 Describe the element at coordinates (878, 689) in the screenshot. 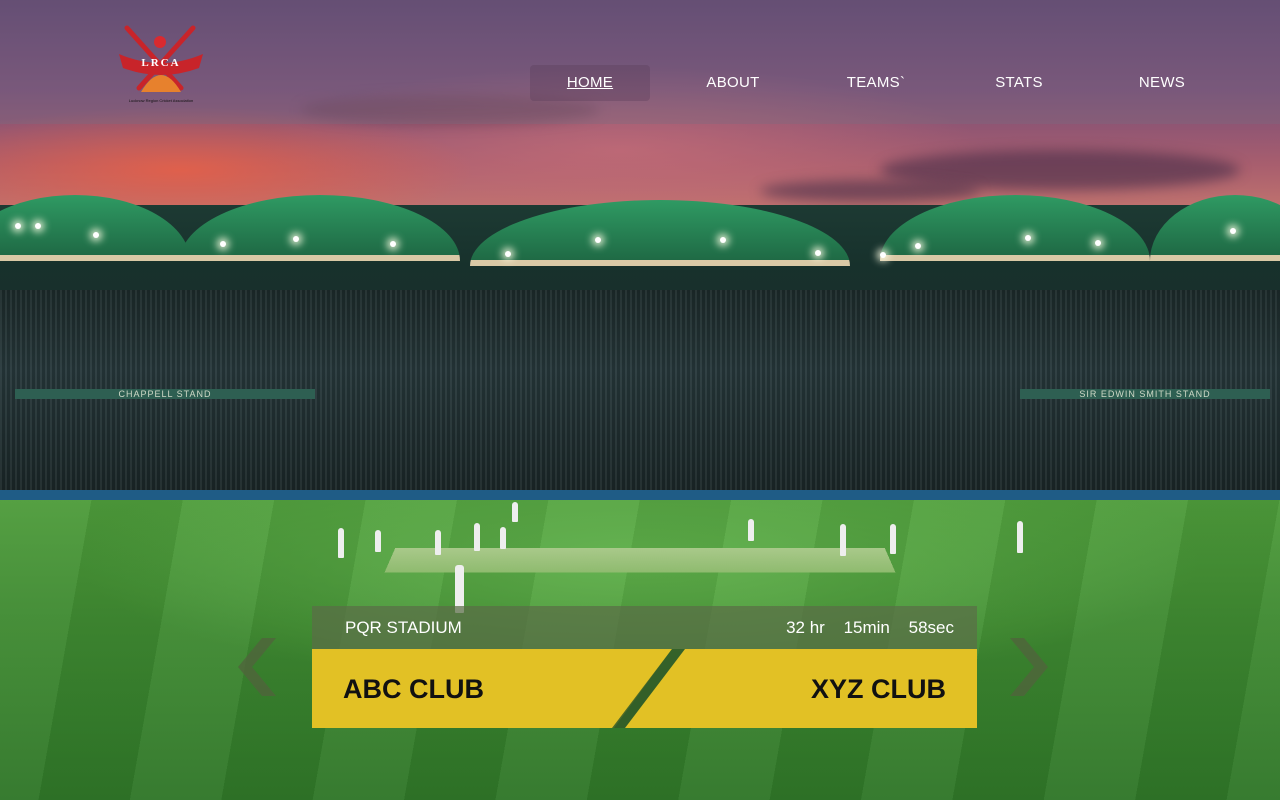

I see `team-away-name: XYZ CLUB` at that location.